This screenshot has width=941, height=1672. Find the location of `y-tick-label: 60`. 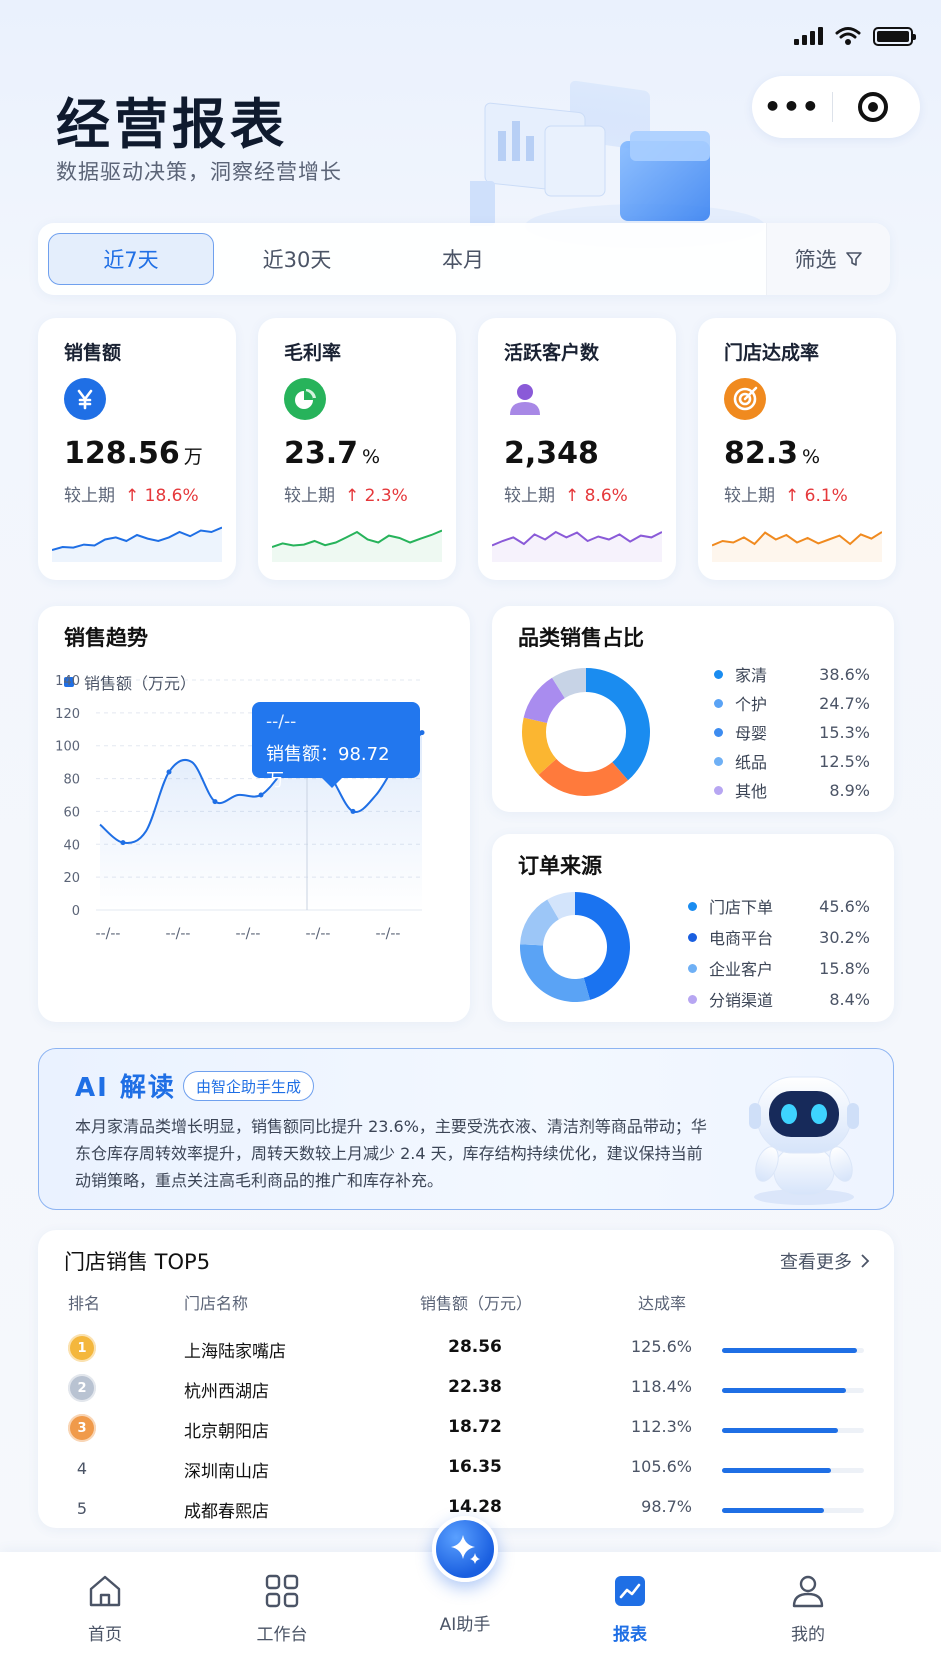

y-tick-label: 60 is located at coordinates (71, 812).